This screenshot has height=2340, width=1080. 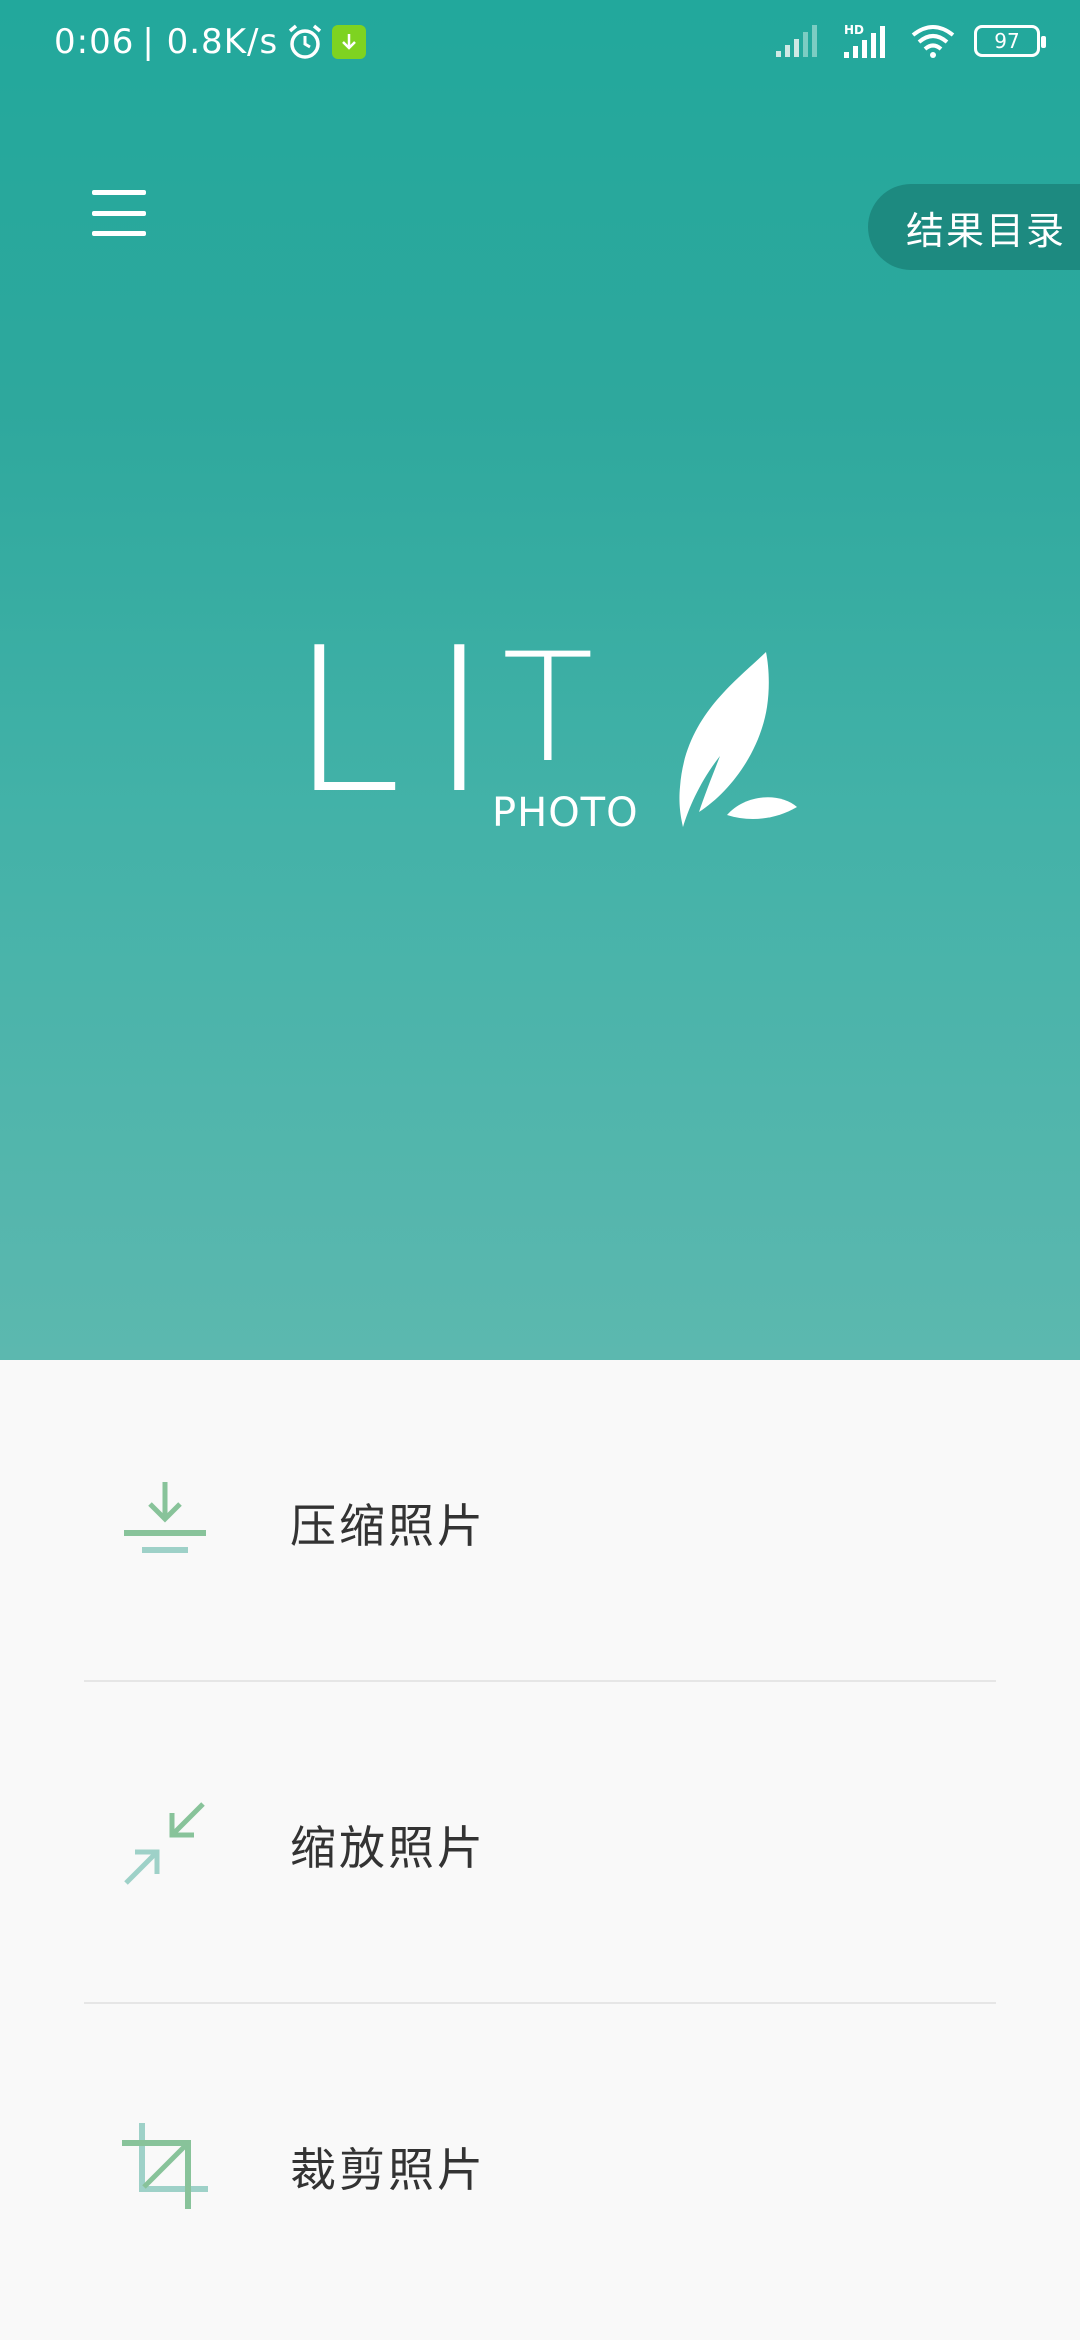 What do you see at coordinates (540, 205) in the screenshot?
I see `toolbar: 结果目录` at bounding box center [540, 205].